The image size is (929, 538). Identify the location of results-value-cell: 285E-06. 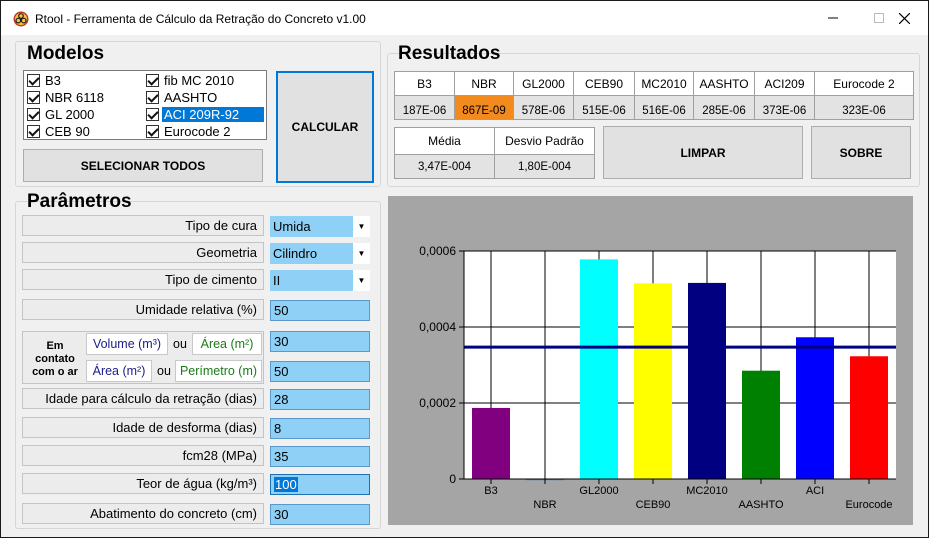
(724, 107).